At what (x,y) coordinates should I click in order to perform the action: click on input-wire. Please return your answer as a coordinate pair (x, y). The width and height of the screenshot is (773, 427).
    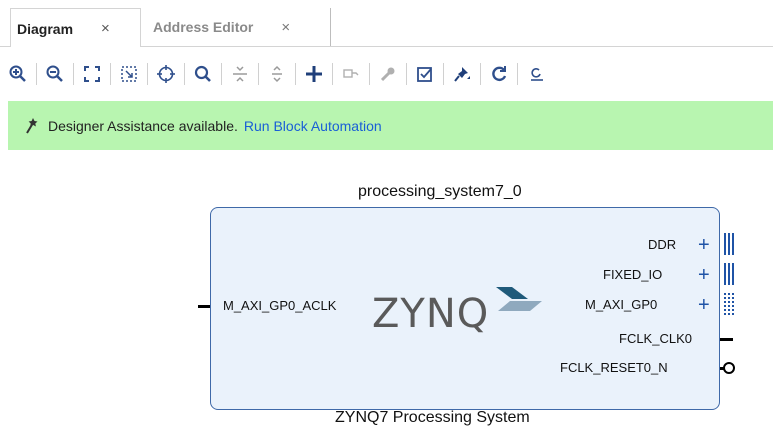
    Looking at the image, I should click on (204, 306).